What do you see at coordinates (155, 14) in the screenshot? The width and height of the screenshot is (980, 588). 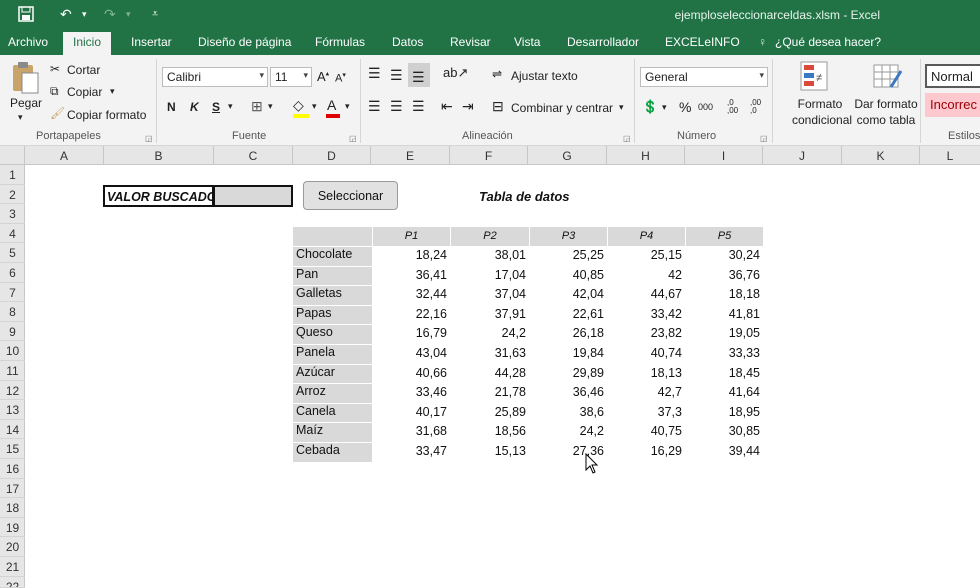 I see `customize-toolbar-icon: ⩡` at bounding box center [155, 14].